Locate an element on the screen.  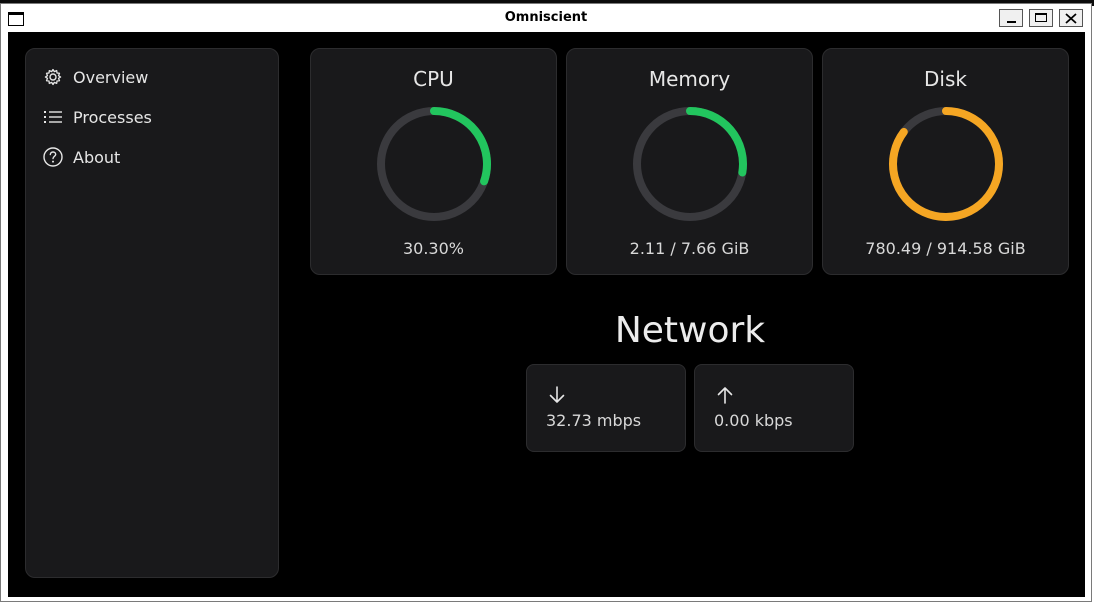
memory-gauge is located at coordinates (690, 164).